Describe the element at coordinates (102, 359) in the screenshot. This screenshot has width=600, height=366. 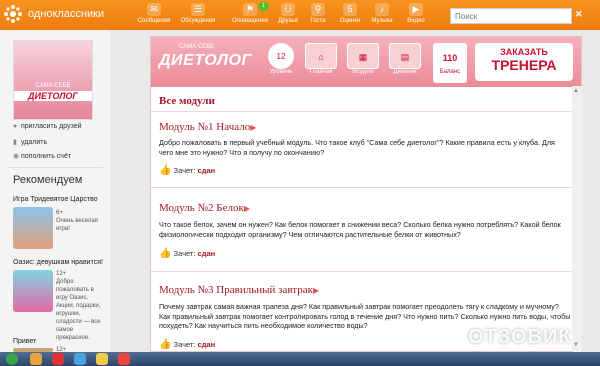
I see `folder-icon` at that location.